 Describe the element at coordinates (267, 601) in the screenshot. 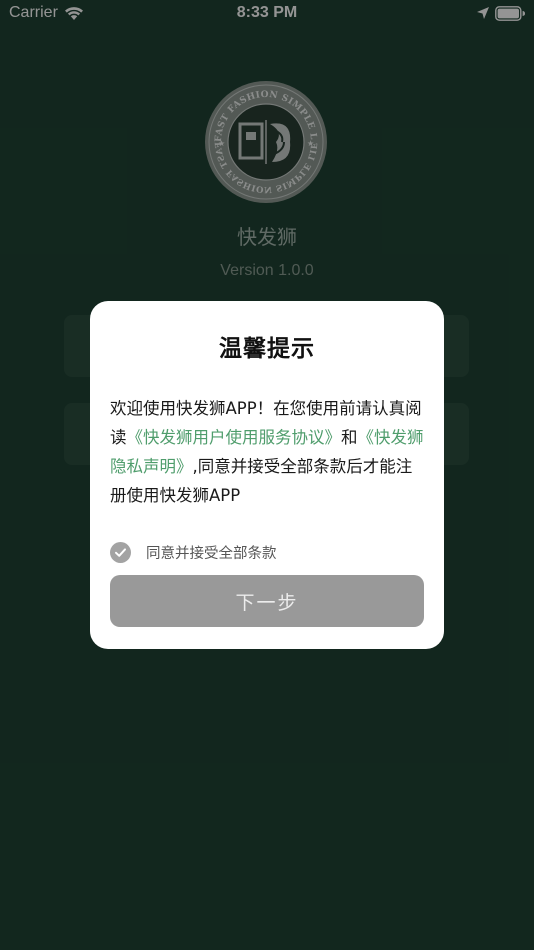

I see `next-step-button: 下一步` at that location.